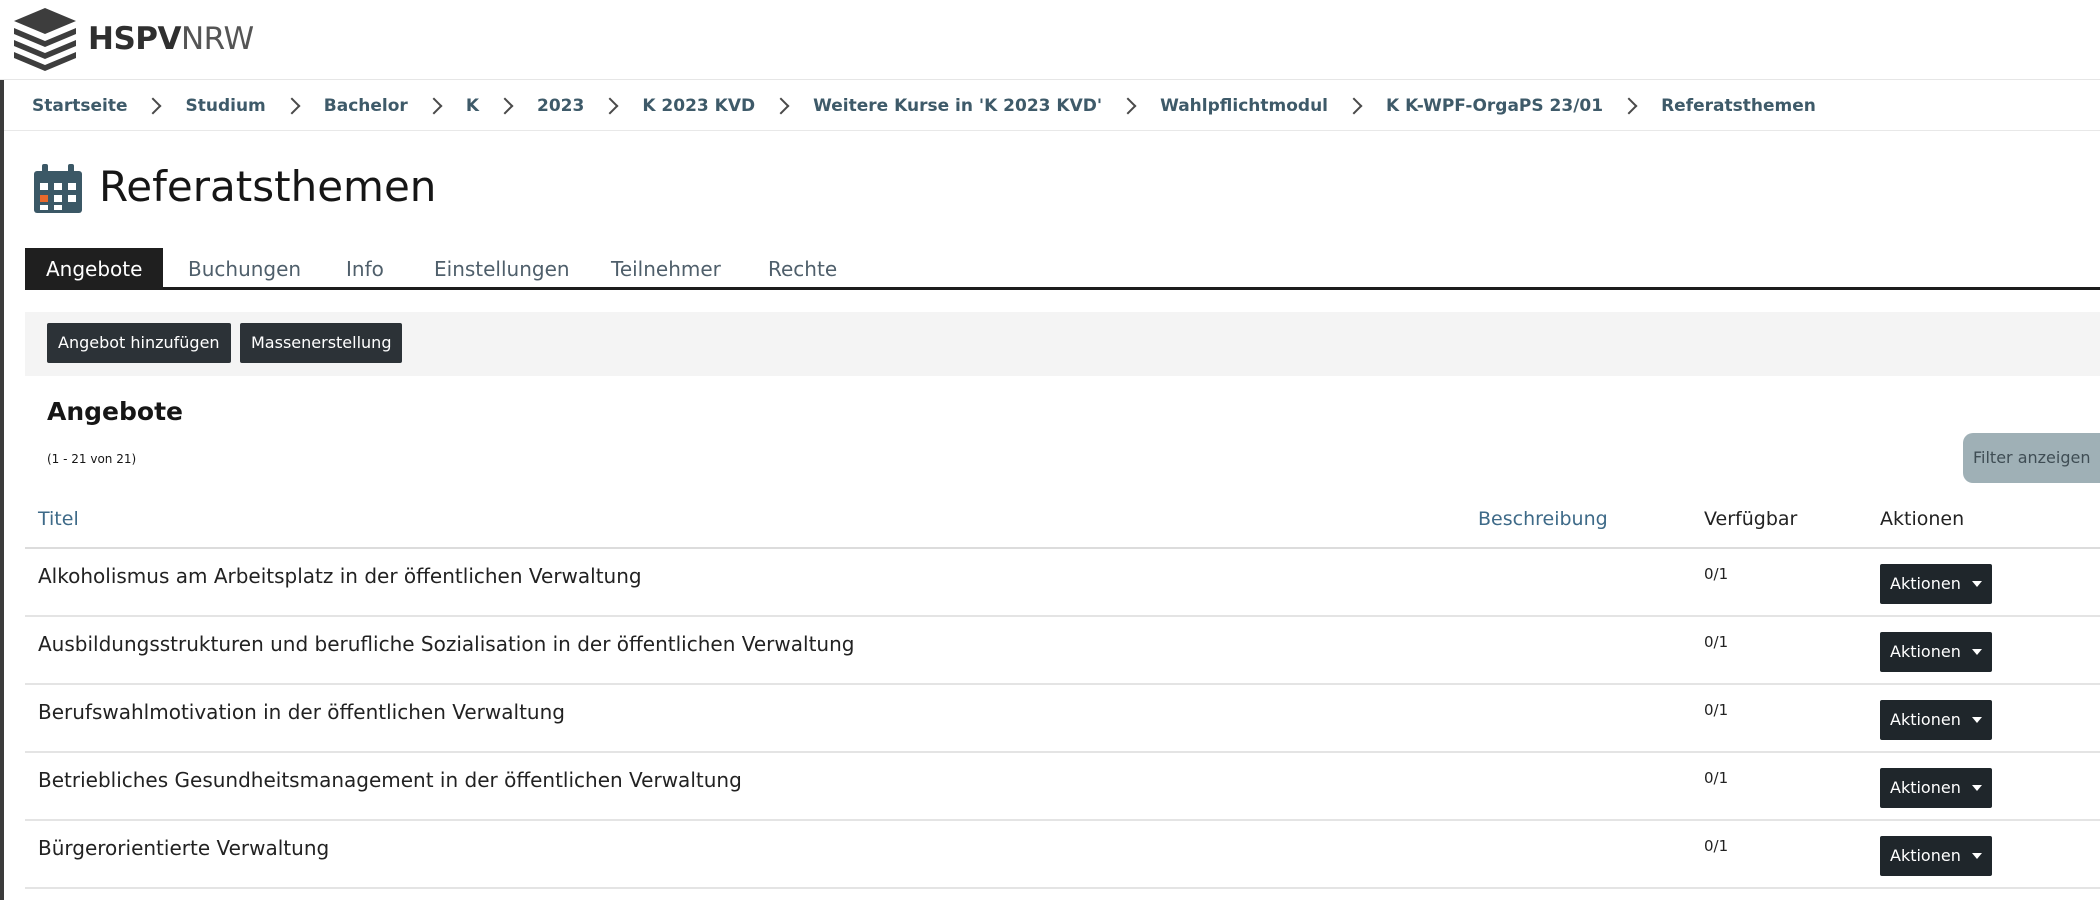 This screenshot has height=900, width=2100. Describe the element at coordinates (244, 269) in the screenshot. I see `tab-buchungen: Buchungen` at that location.